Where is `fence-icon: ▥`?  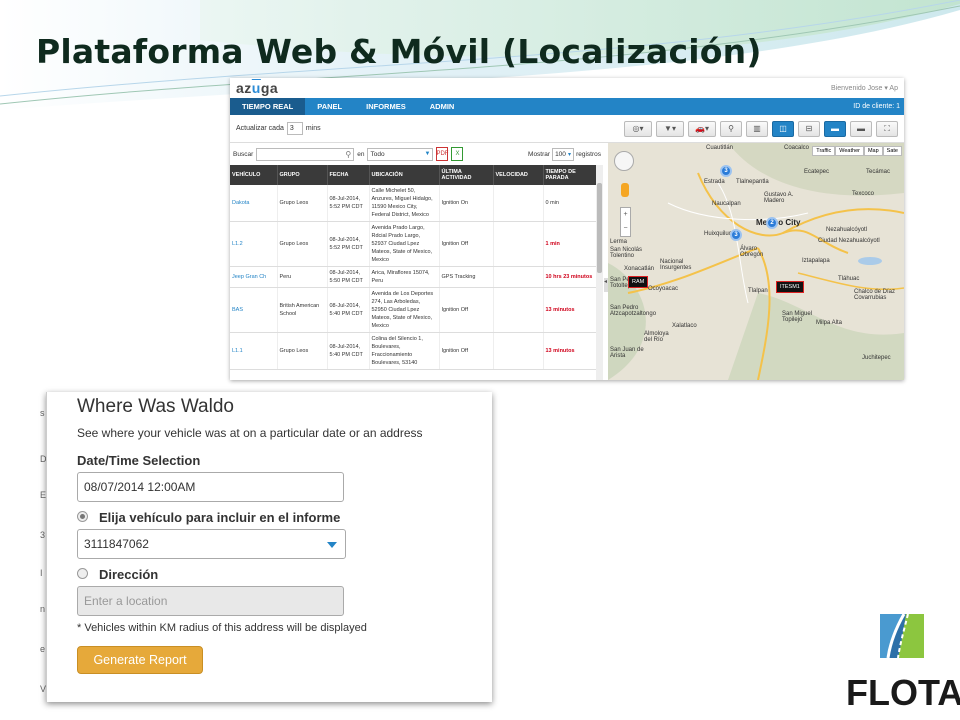 fence-icon: ▥ is located at coordinates (757, 128).